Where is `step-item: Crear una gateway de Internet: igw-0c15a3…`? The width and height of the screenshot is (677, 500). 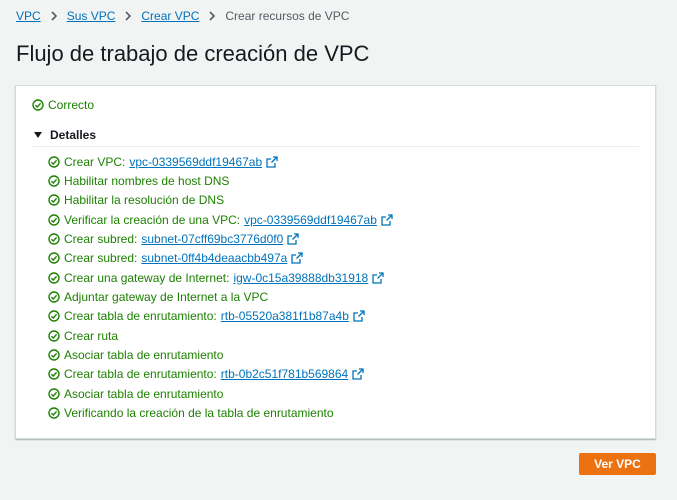
step-item: Crear una gateway de Internet: igw-0c15a3… is located at coordinates (220, 277).